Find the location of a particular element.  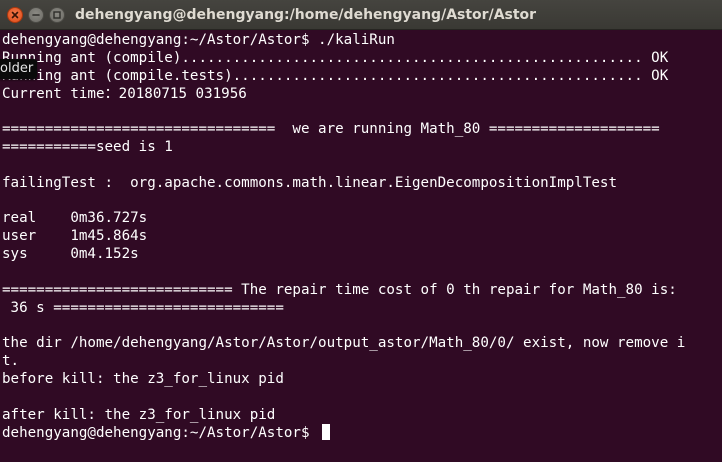

minimize-button is located at coordinates (36, 15).